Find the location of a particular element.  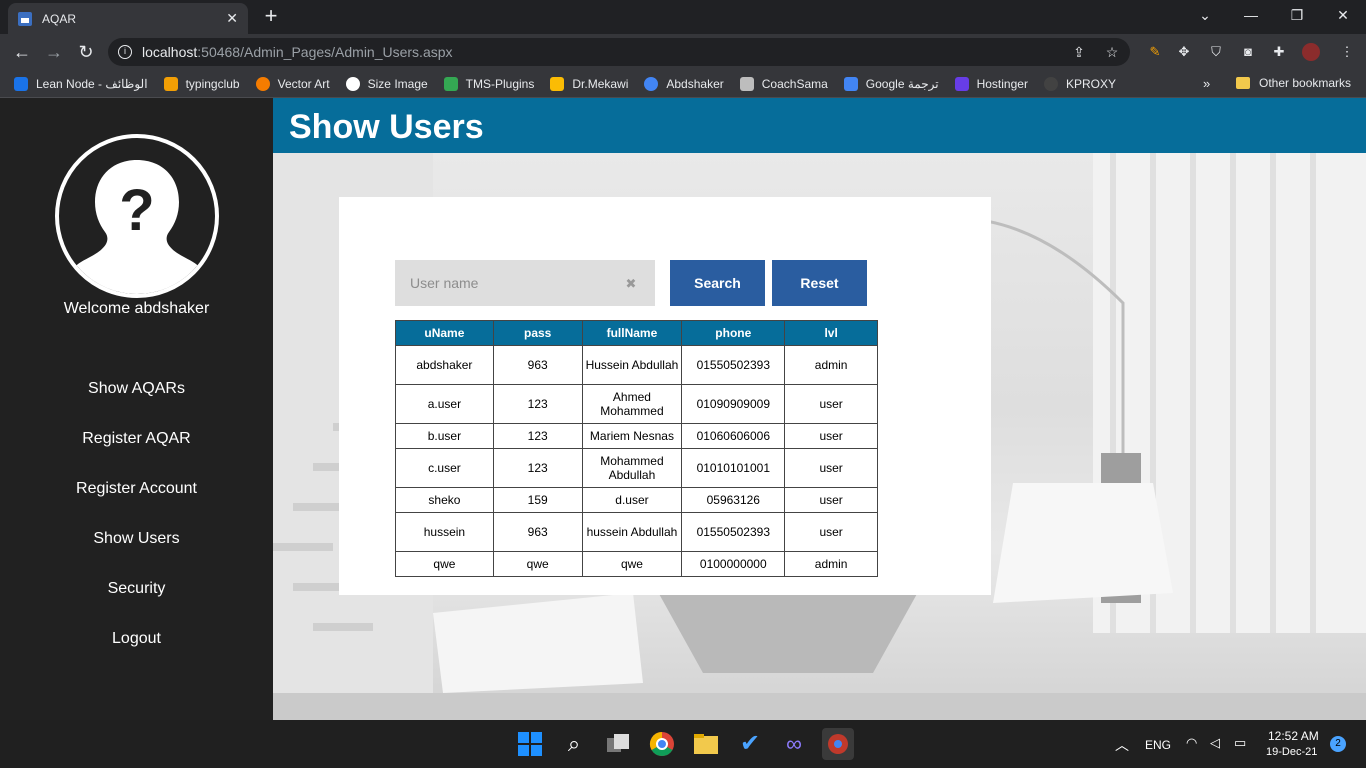

notification-badge: 2 is located at coordinates (1338, 744).